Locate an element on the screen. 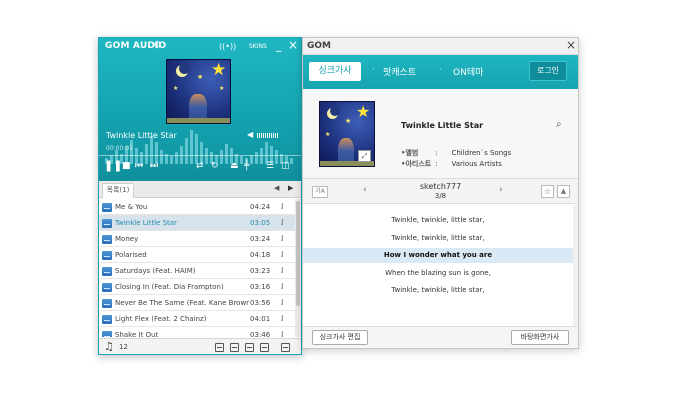 This screenshot has height=400, width=700. playlist-row: Light Flex (Feat. 2 Chainz) 04:01 i is located at coordinates (197, 319).